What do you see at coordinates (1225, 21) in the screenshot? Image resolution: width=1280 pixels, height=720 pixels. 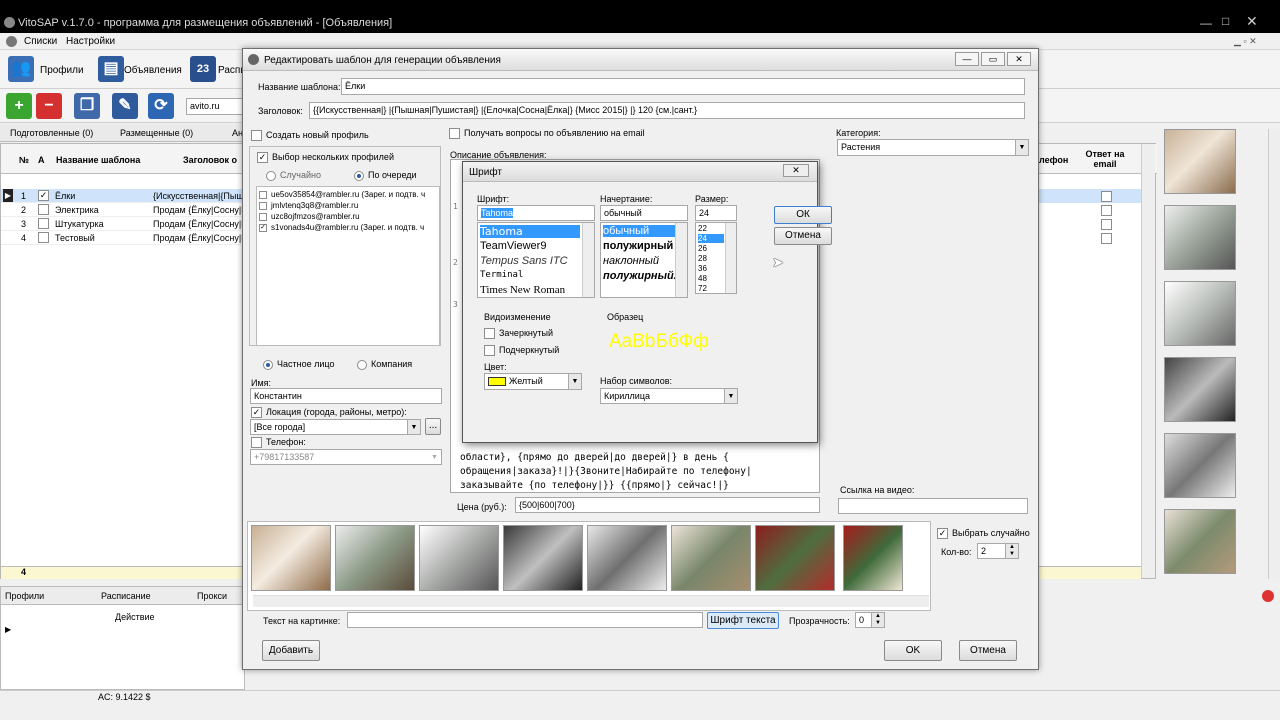 I see `window-maximize-icon: □` at bounding box center [1225, 21].